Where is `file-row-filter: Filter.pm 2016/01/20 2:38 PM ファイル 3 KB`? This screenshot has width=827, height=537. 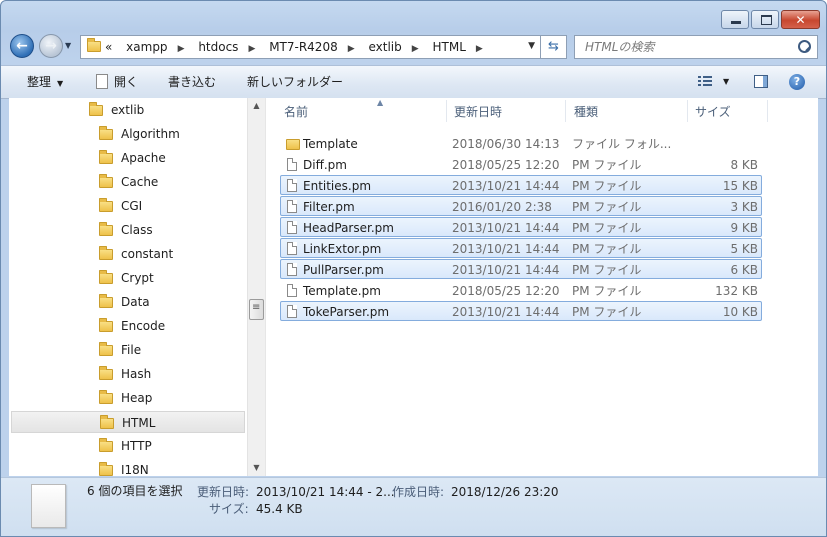
file-row-filter: Filter.pm 2016/01/20 2:38 PM ファイル 3 KB is located at coordinates (521, 206).